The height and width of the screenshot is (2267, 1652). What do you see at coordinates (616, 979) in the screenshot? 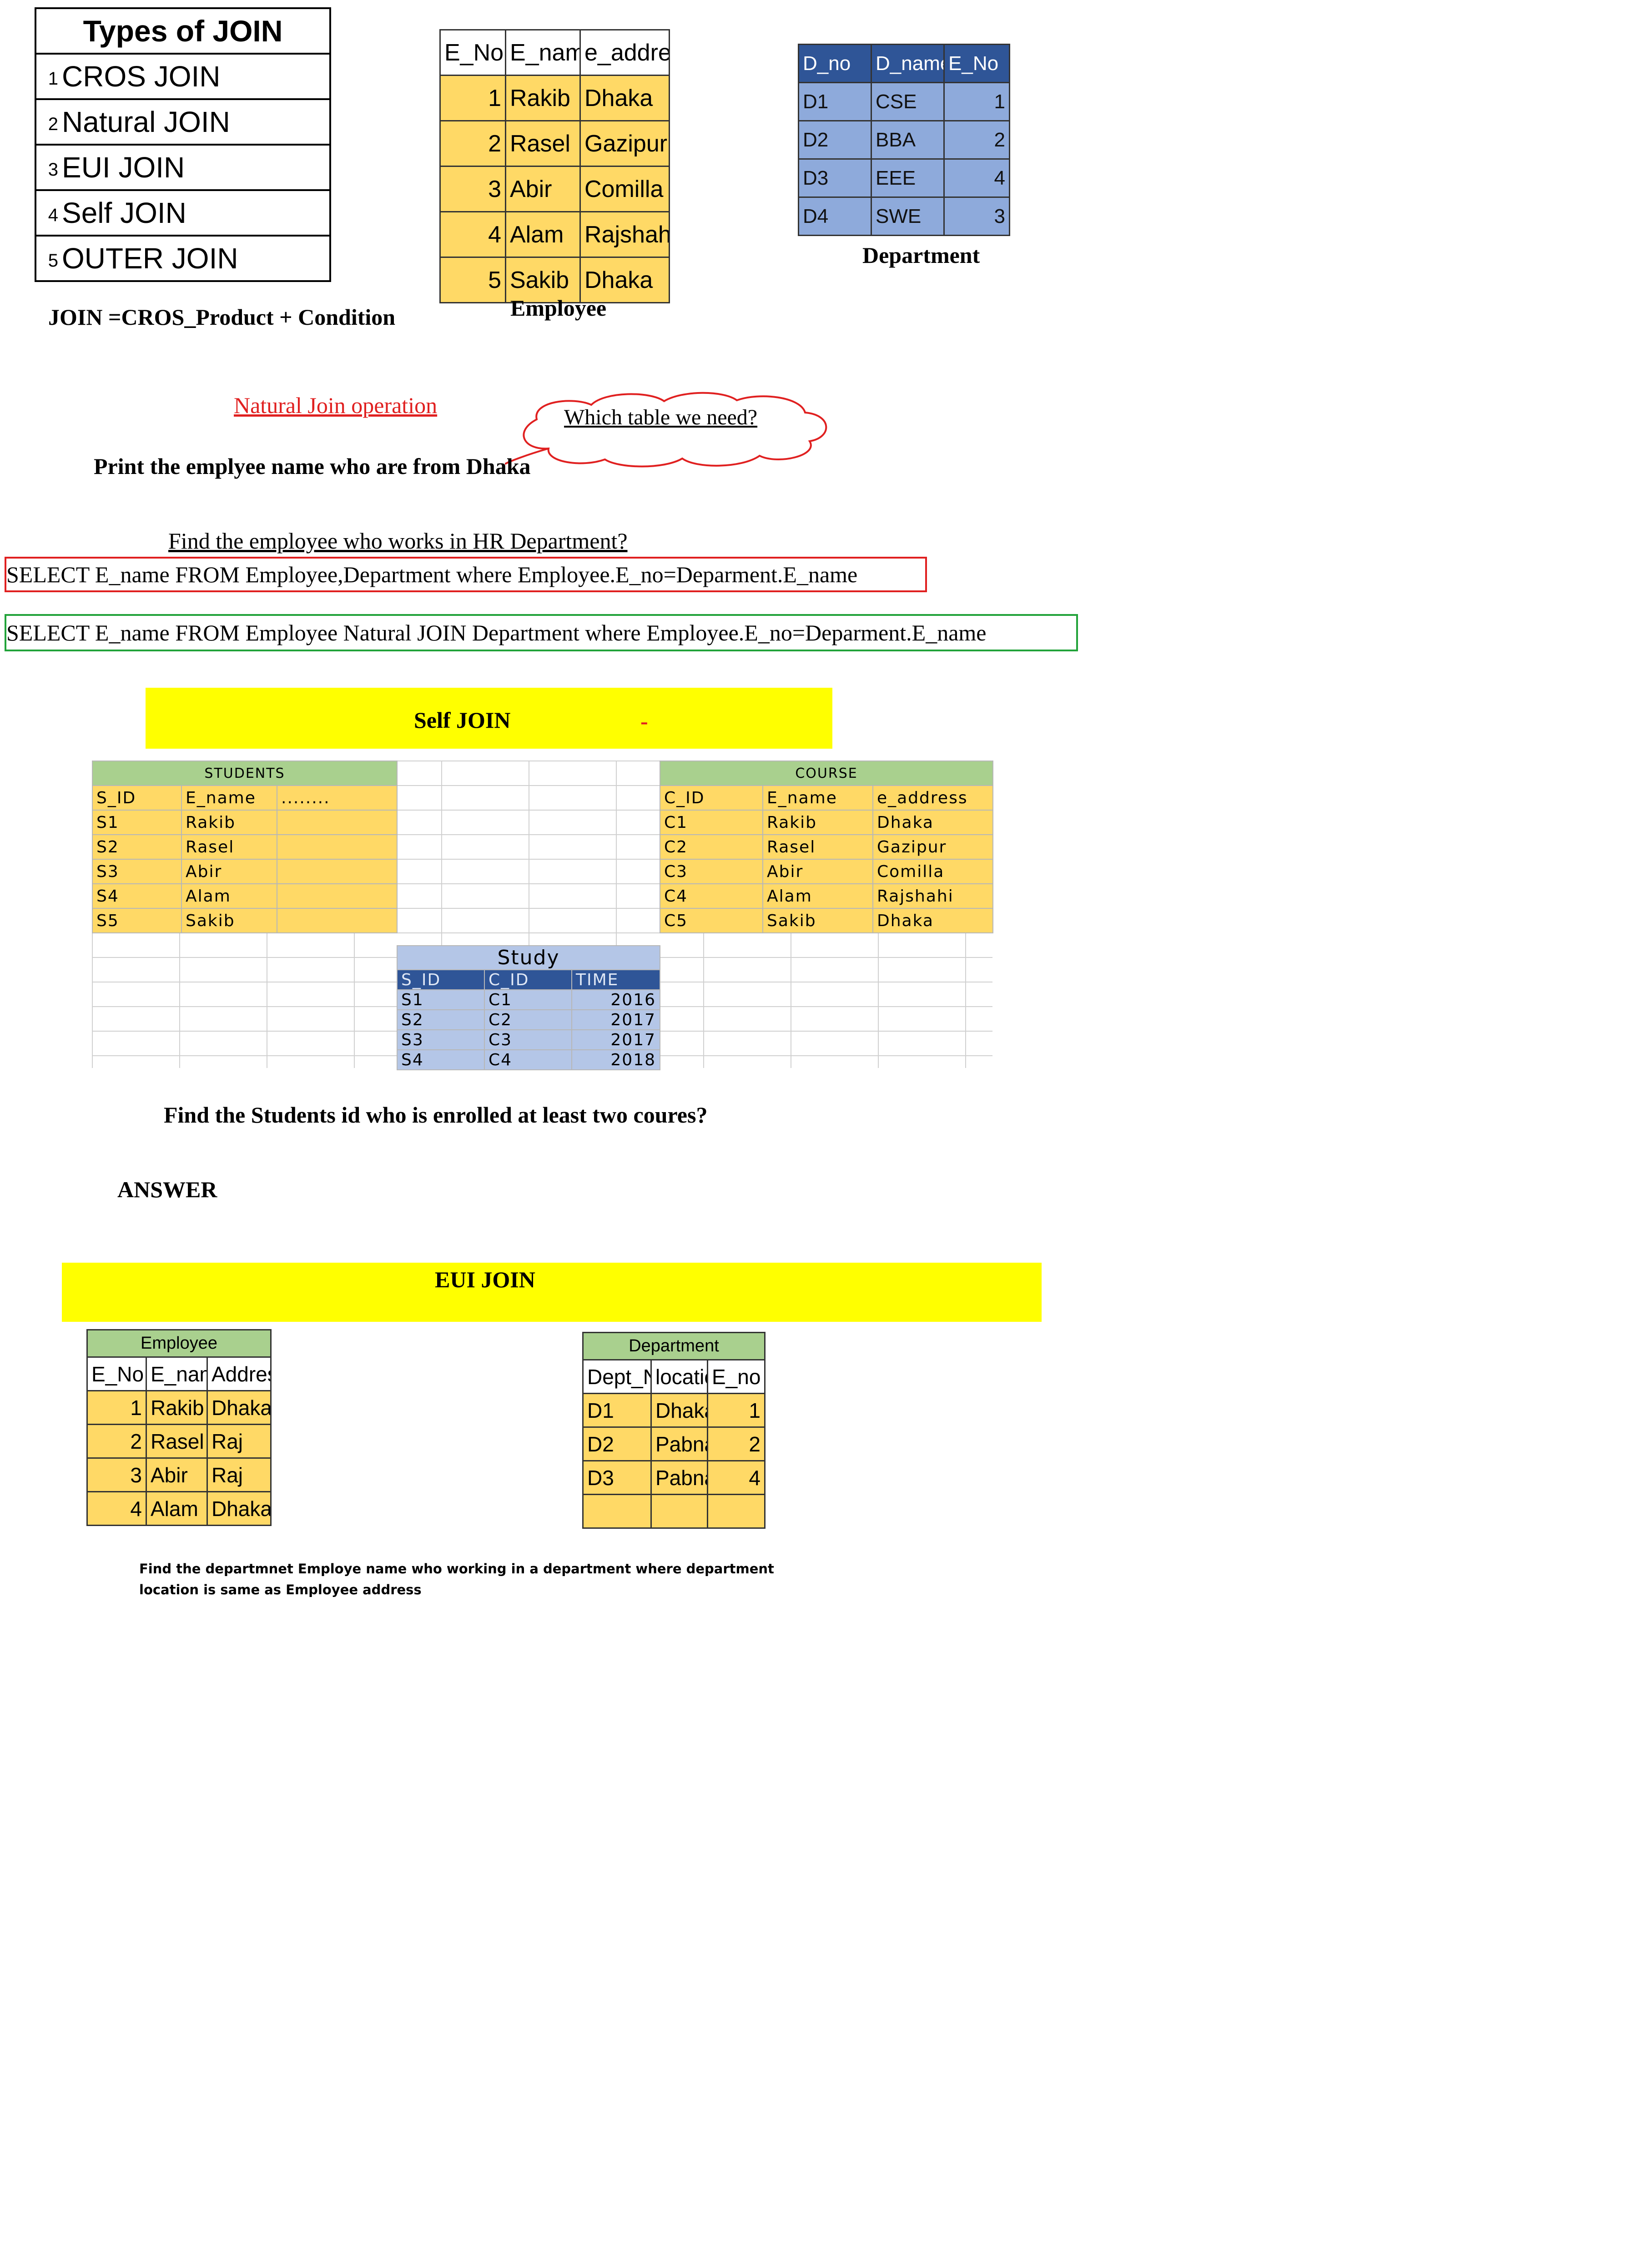
I see `header-cell: TIME` at bounding box center [616, 979].